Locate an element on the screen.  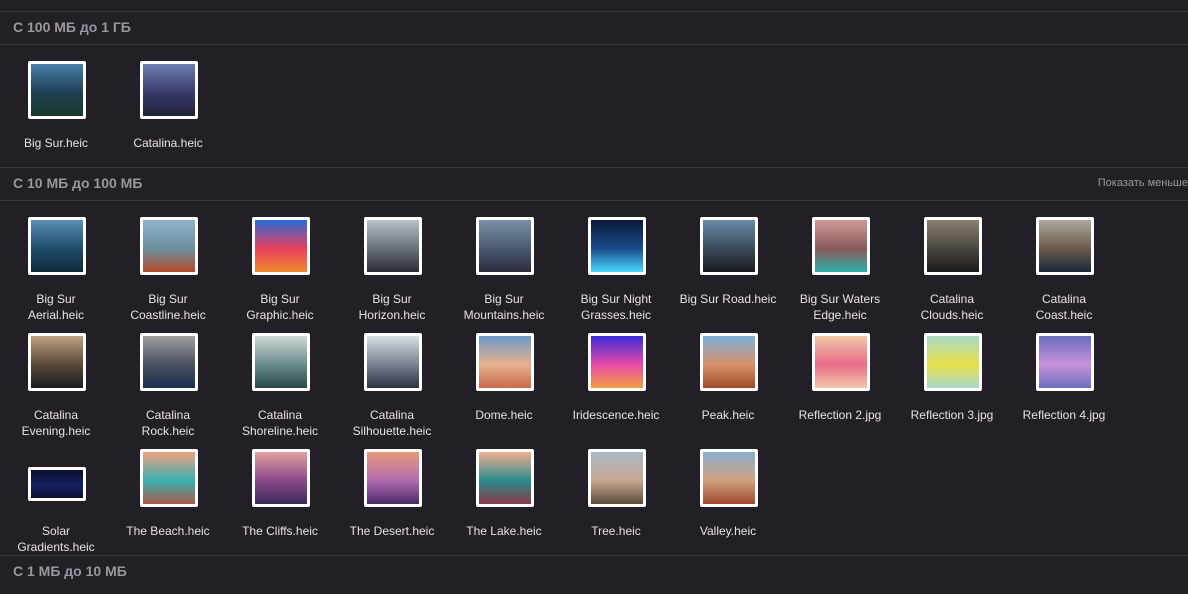
dome-thumbnail is located at coordinates (505, 362).